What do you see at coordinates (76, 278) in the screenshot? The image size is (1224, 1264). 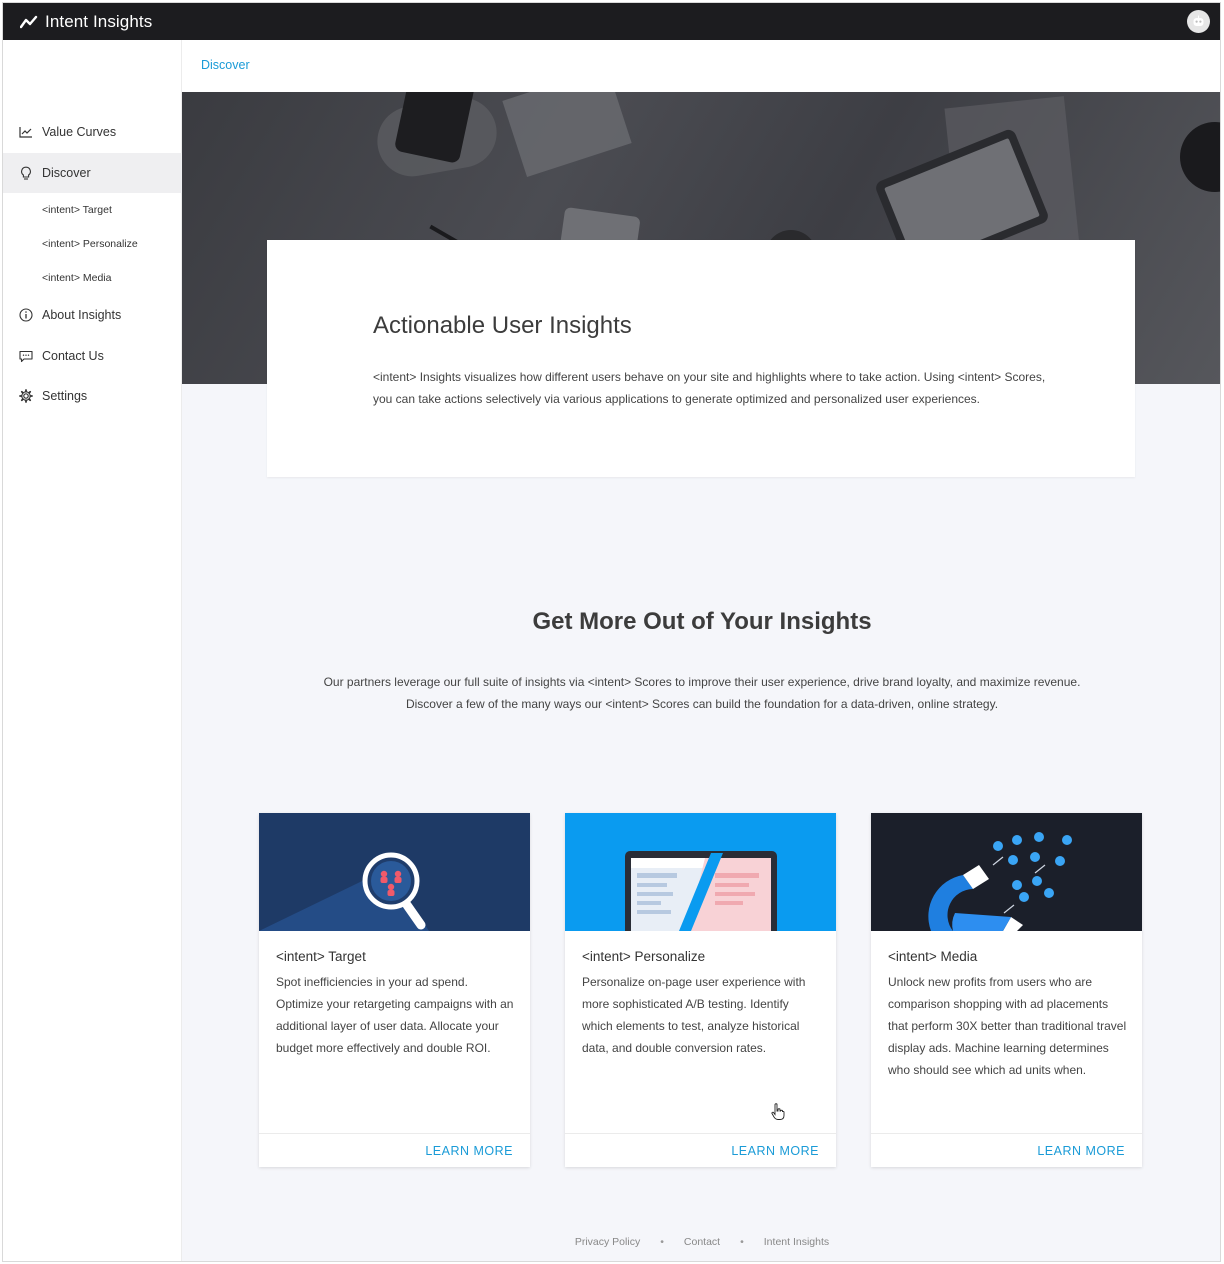 I see `sidebar-subitem-media: <intent> Media` at bounding box center [76, 278].